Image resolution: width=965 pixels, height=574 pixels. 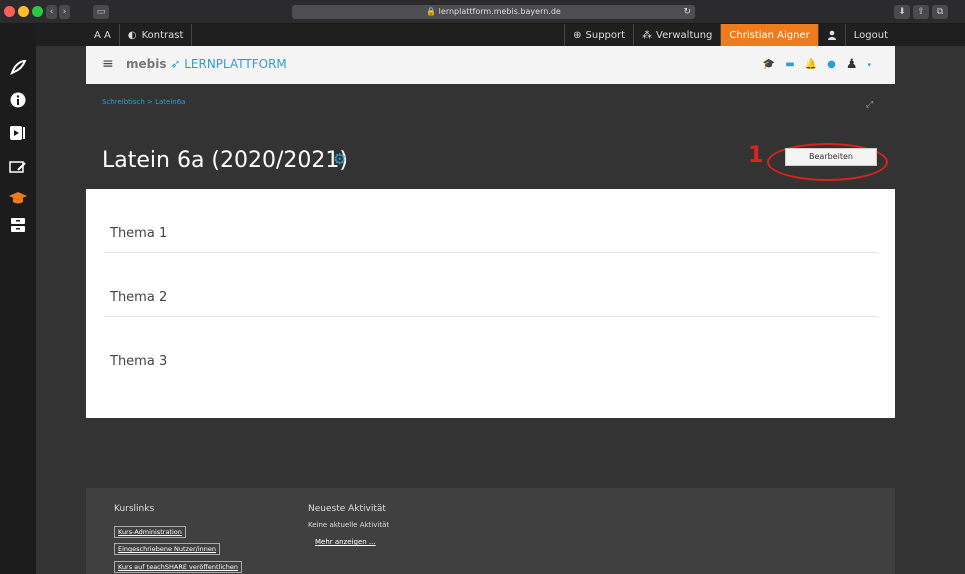 What do you see at coordinates (687, 12) in the screenshot?
I see `reload-icon: ↻` at bounding box center [687, 12].